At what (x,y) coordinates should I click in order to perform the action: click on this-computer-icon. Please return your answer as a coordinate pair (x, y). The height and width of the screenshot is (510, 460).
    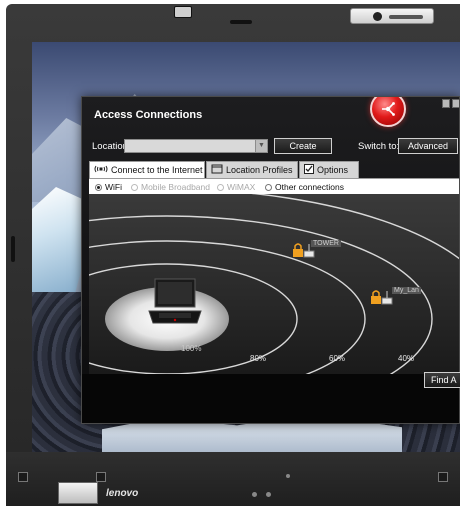
    Looking at the image, I should click on (175, 303).